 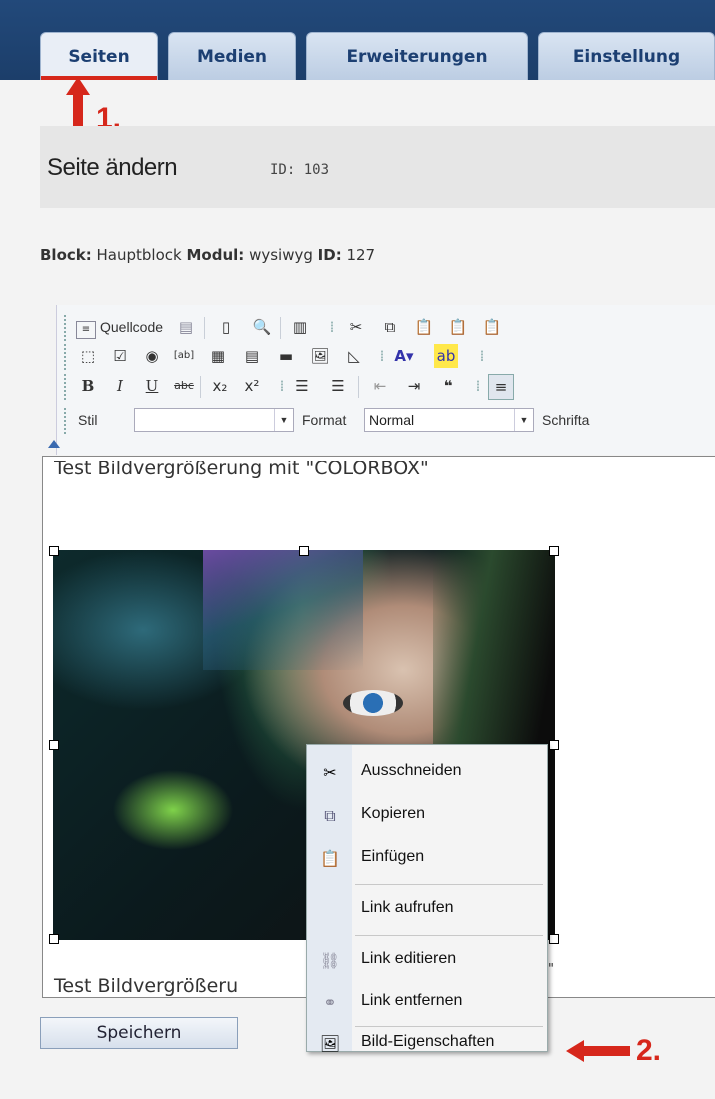 I want to click on outdent-icon: ⇤, so click(x=380, y=386).